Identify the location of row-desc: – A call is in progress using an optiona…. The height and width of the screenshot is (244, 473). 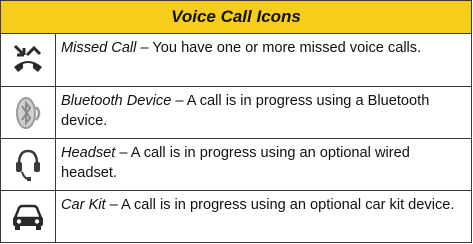
(280, 205).